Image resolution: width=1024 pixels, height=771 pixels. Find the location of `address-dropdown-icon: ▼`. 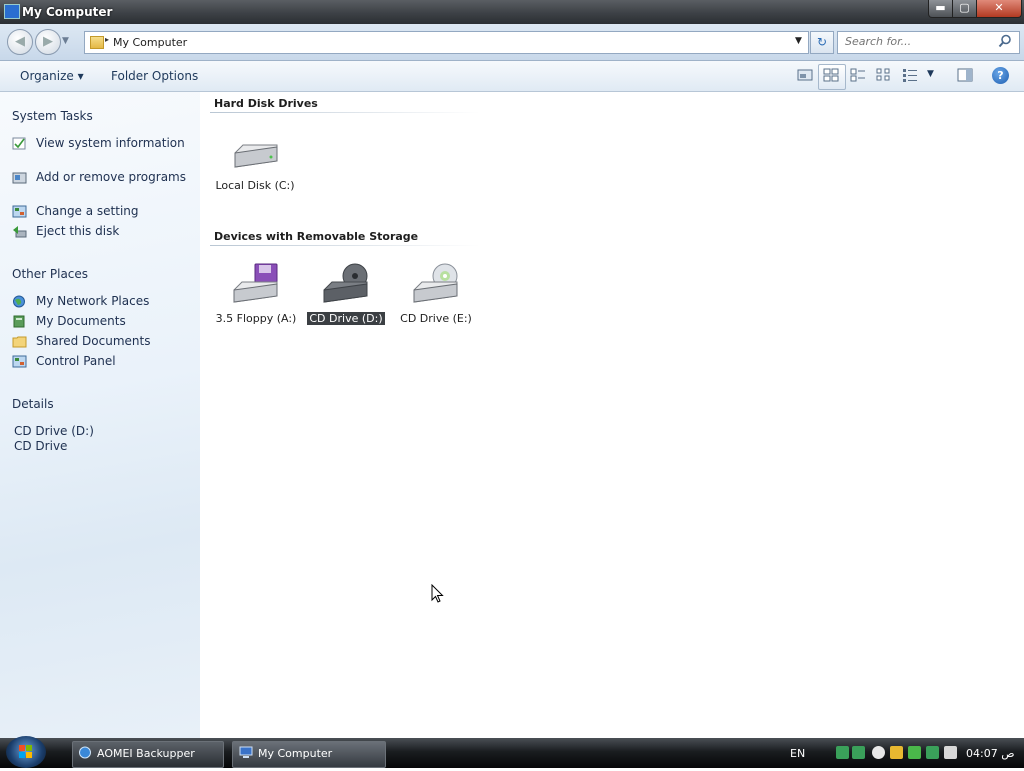

address-dropdown-icon: ▼ is located at coordinates (798, 41).